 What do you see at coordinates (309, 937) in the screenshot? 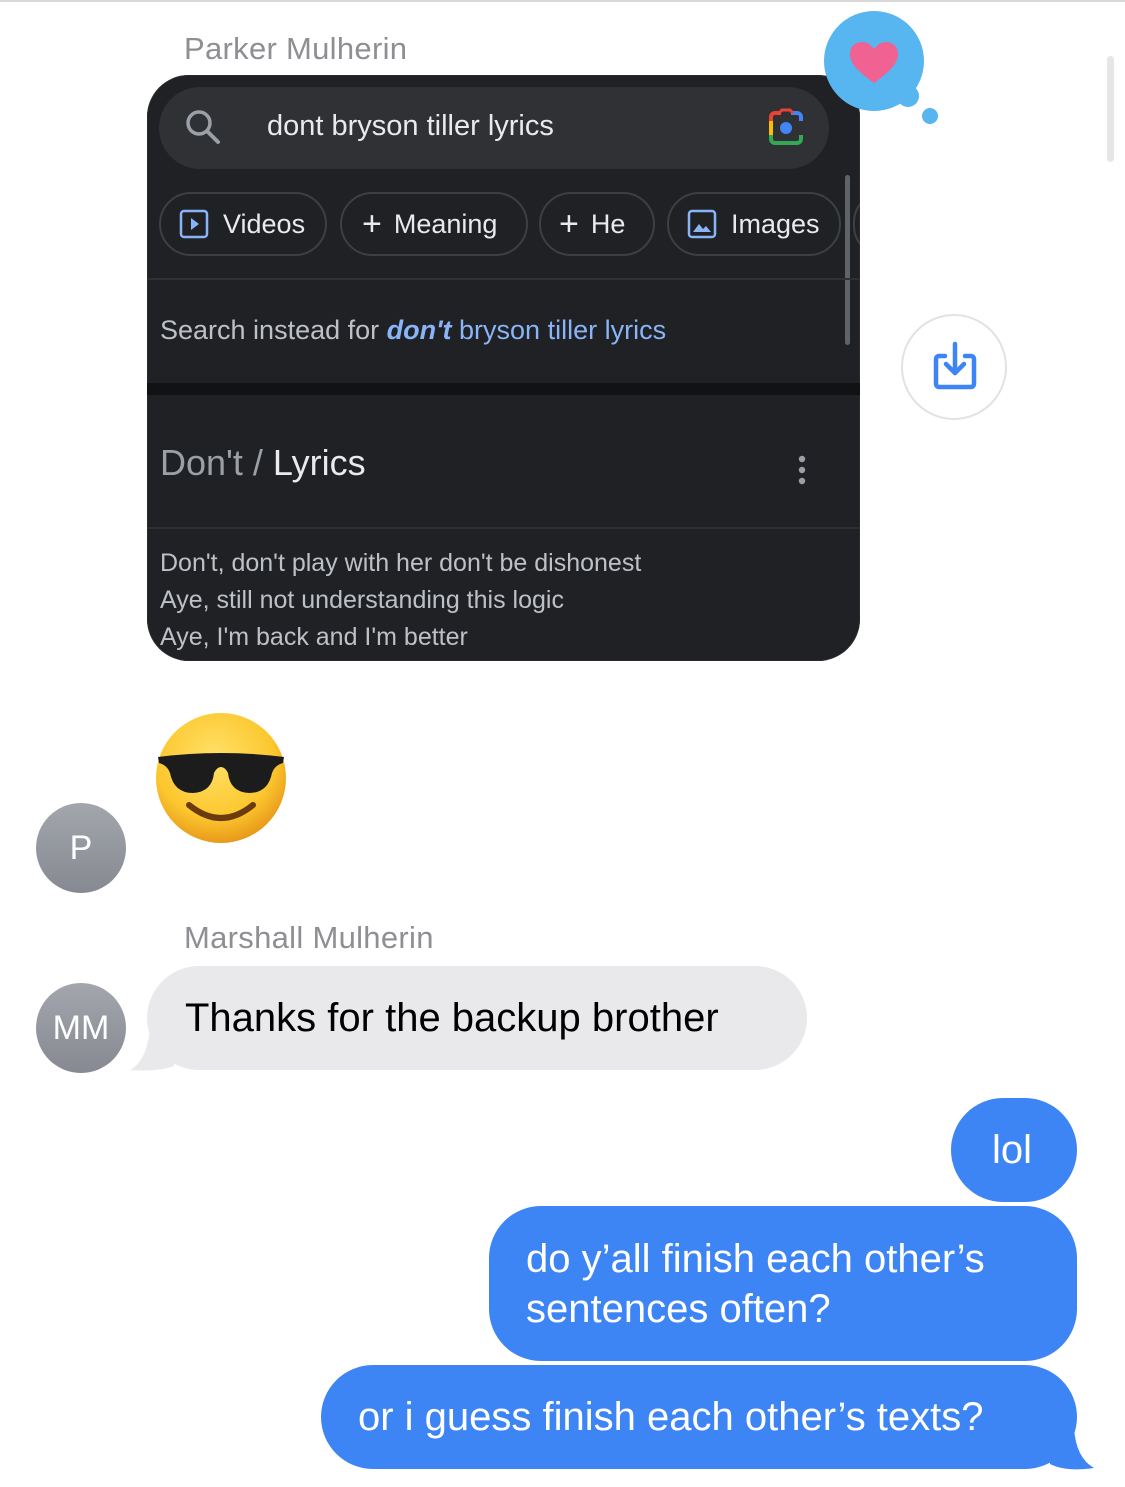
I see `sender-name-marshall: Marshall Mulherin` at bounding box center [309, 937].